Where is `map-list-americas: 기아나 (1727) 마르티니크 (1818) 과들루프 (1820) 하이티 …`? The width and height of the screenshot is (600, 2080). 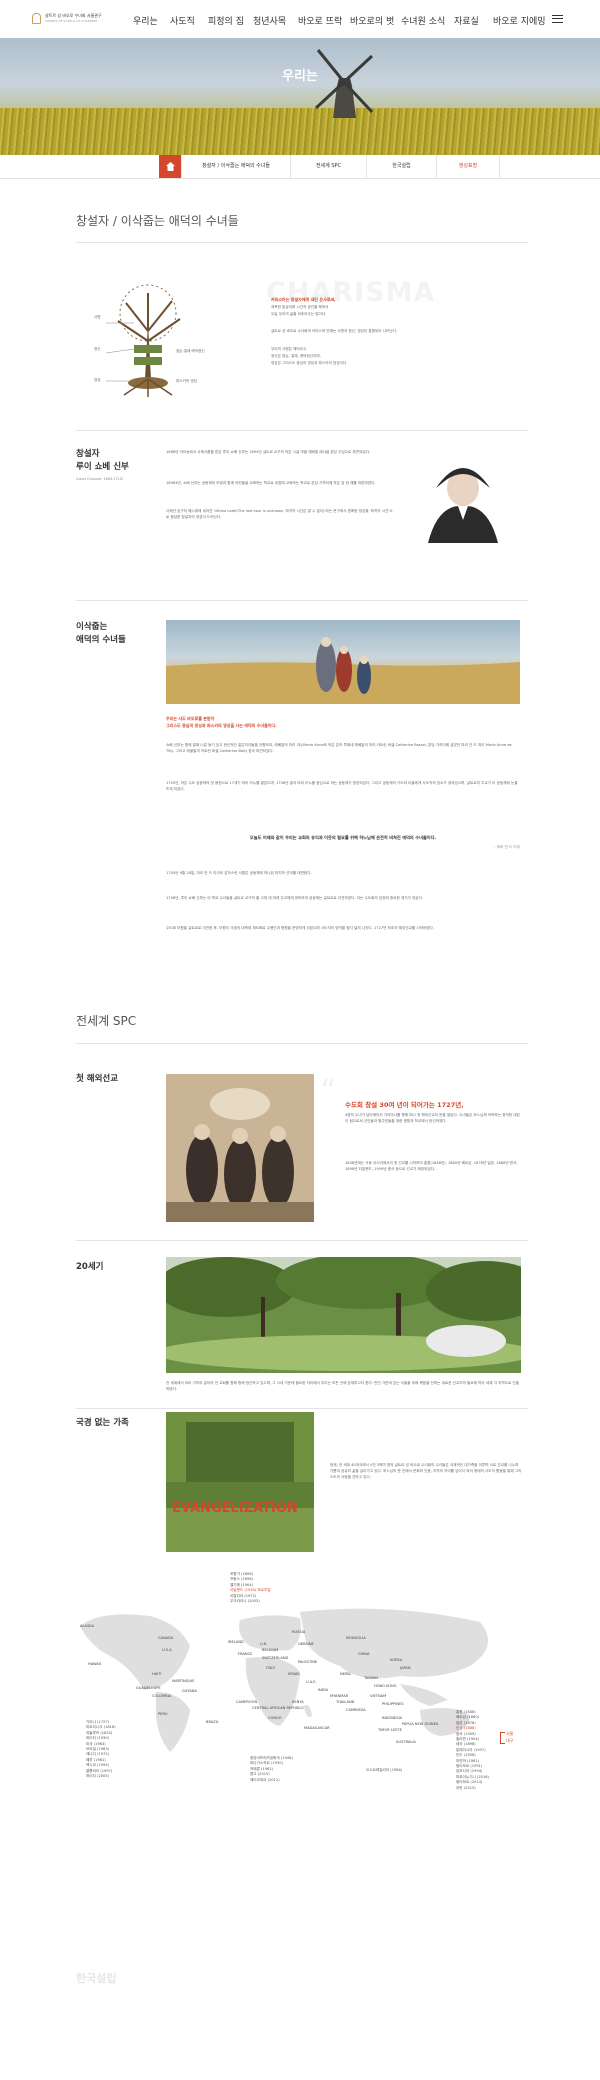 map-list-americas: 기아나 (1727) 마르티니크 (1818) 과들루프 (1820) 하이티 … is located at coordinates (101, 1749).